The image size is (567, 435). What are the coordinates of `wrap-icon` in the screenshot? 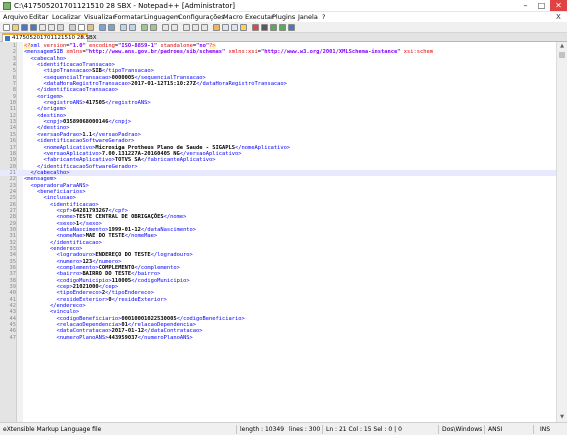 It's located at (186, 27).